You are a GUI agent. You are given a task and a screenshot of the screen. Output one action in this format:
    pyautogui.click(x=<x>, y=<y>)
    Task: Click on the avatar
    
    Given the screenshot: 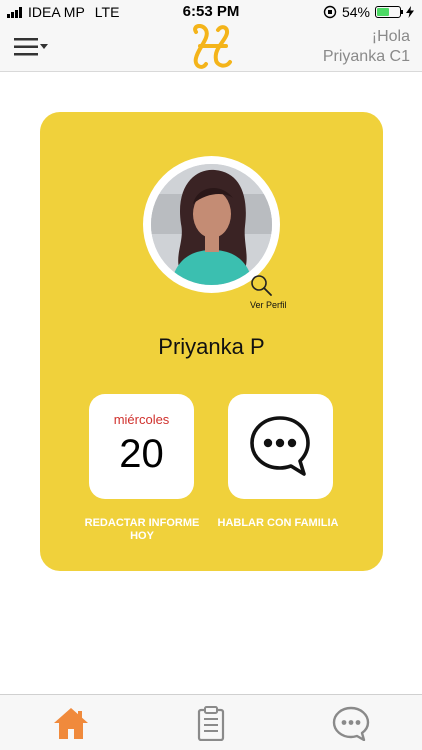 What is the action you would take?
    pyautogui.click(x=211, y=224)
    